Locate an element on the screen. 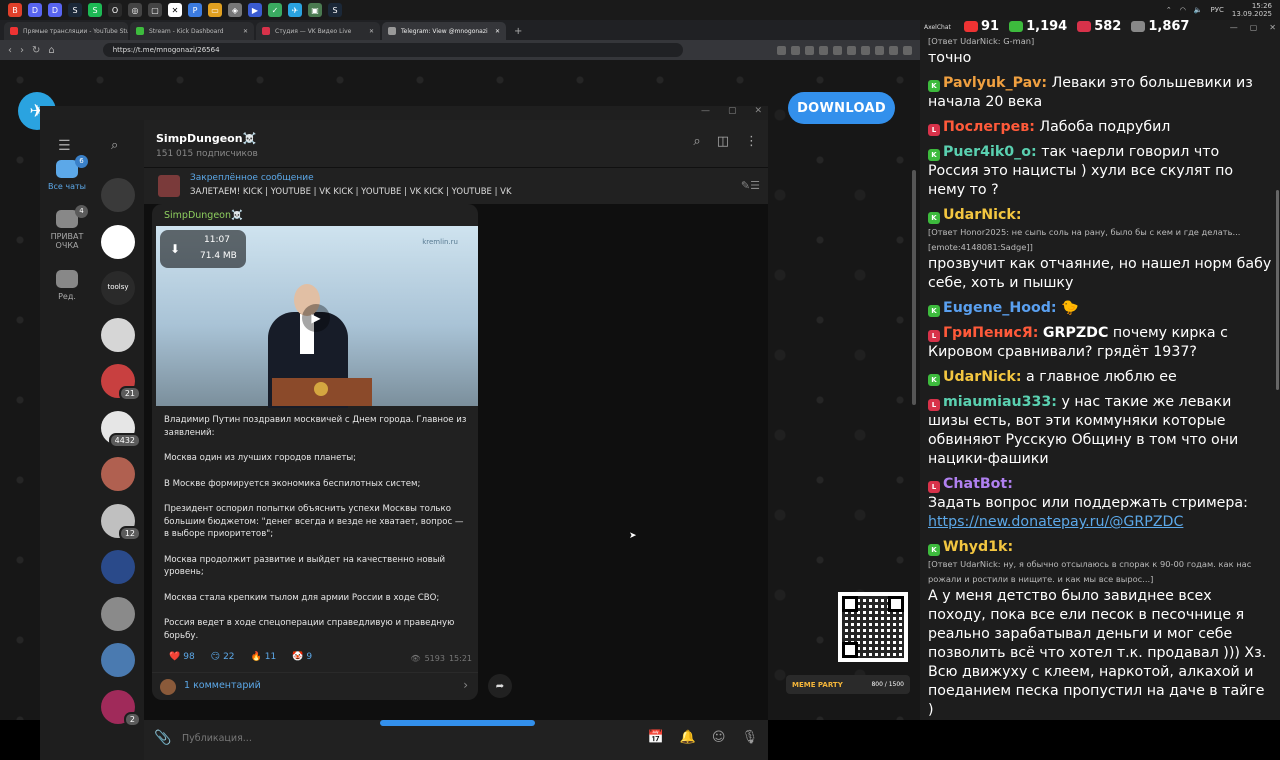  chat-avatar: 12 is located at coordinates (121, 522).